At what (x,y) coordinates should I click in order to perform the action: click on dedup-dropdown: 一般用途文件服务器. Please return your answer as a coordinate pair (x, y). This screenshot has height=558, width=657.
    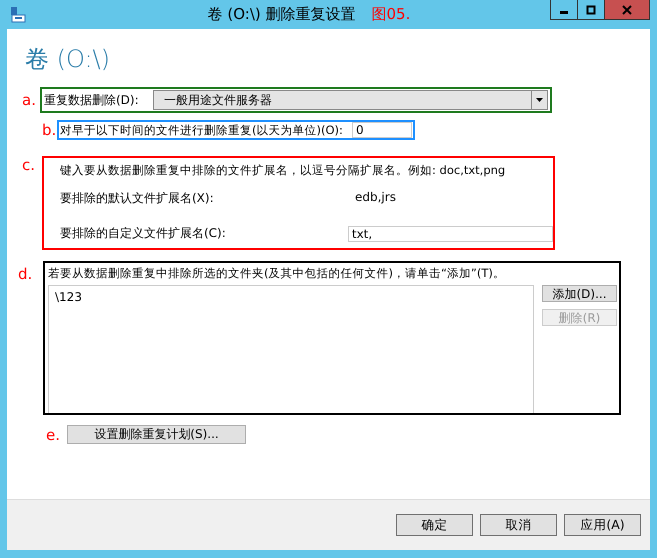
    Looking at the image, I should click on (350, 100).